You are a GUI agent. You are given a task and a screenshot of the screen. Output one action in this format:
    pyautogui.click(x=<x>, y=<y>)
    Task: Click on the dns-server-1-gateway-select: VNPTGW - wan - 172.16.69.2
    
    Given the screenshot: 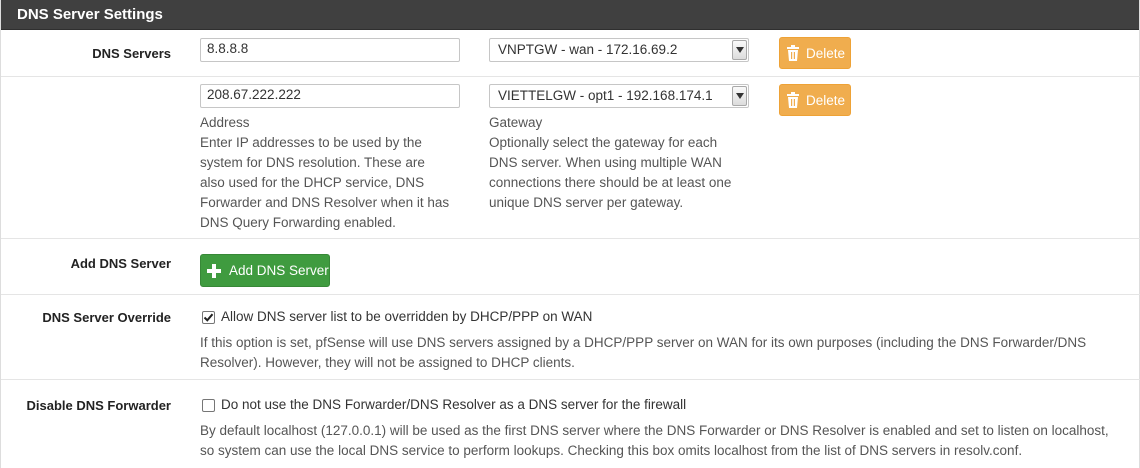 What is the action you would take?
    pyautogui.click(x=619, y=50)
    